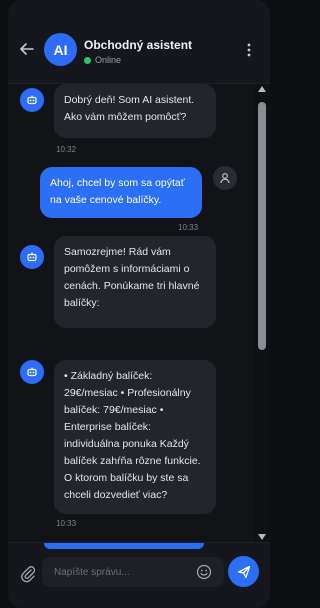 Image resolution: width=320 pixels, height=608 pixels. Describe the element at coordinates (27, 49) in the screenshot. I see `arrow-left-icon` at that location.